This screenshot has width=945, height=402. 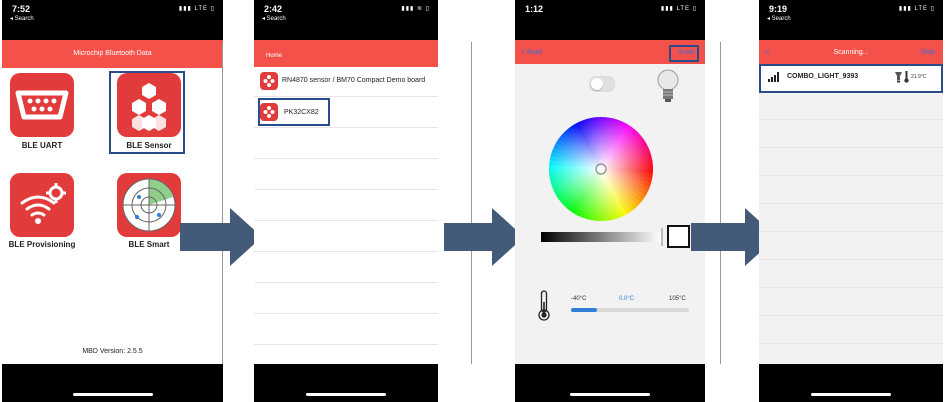 I want to click on radar-icon, so click(x=149, y=205).